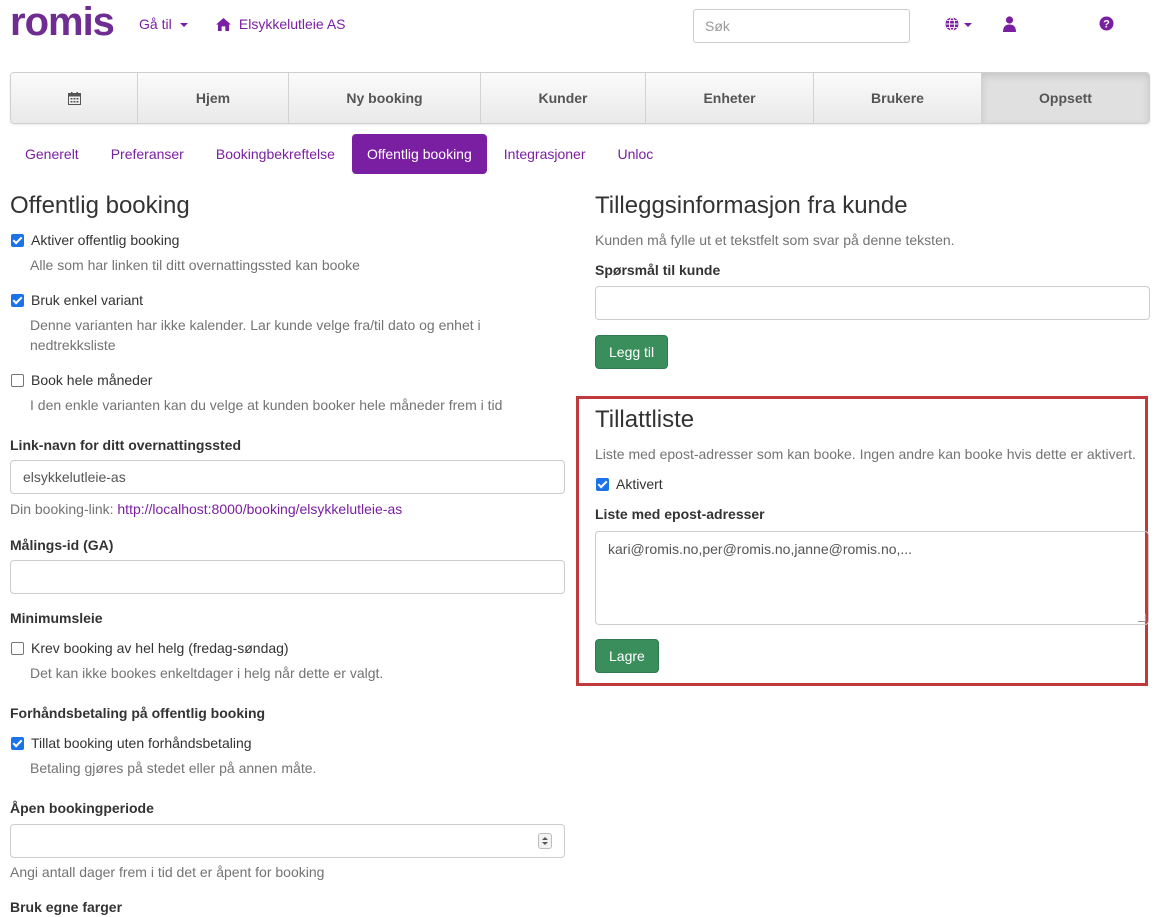  Describe the element at coordinates (105, 240) in the screenshot. I see `public-booking-label: Aktiver offentlig booking` at that location.